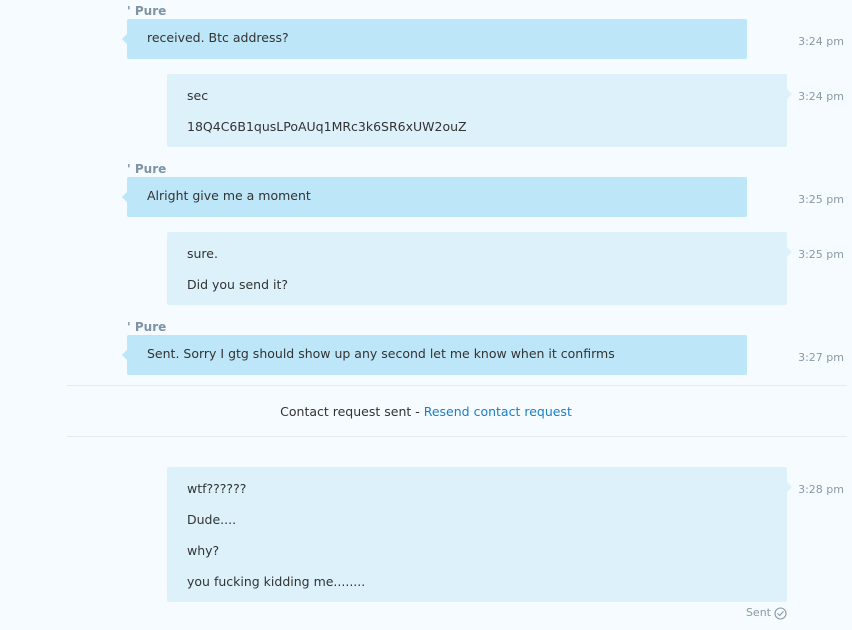  I want to click on notice-divider-bottom, so click(457, 436).